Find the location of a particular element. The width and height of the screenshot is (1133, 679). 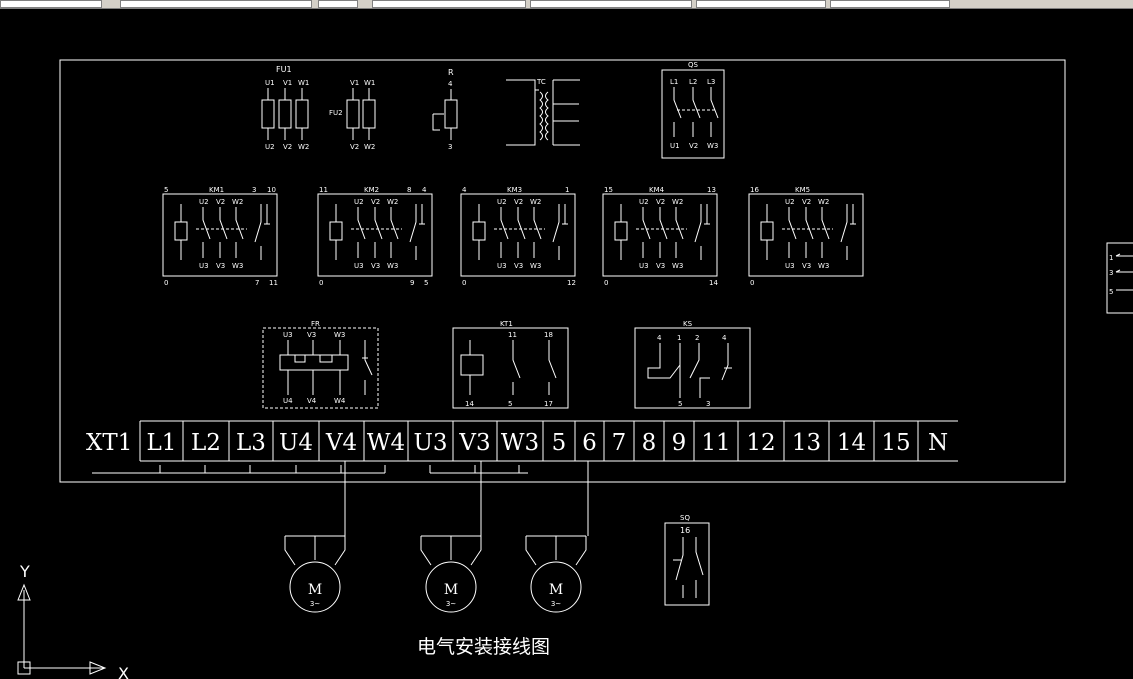

terminal-10: 5 is located at coordinates (554, 441).